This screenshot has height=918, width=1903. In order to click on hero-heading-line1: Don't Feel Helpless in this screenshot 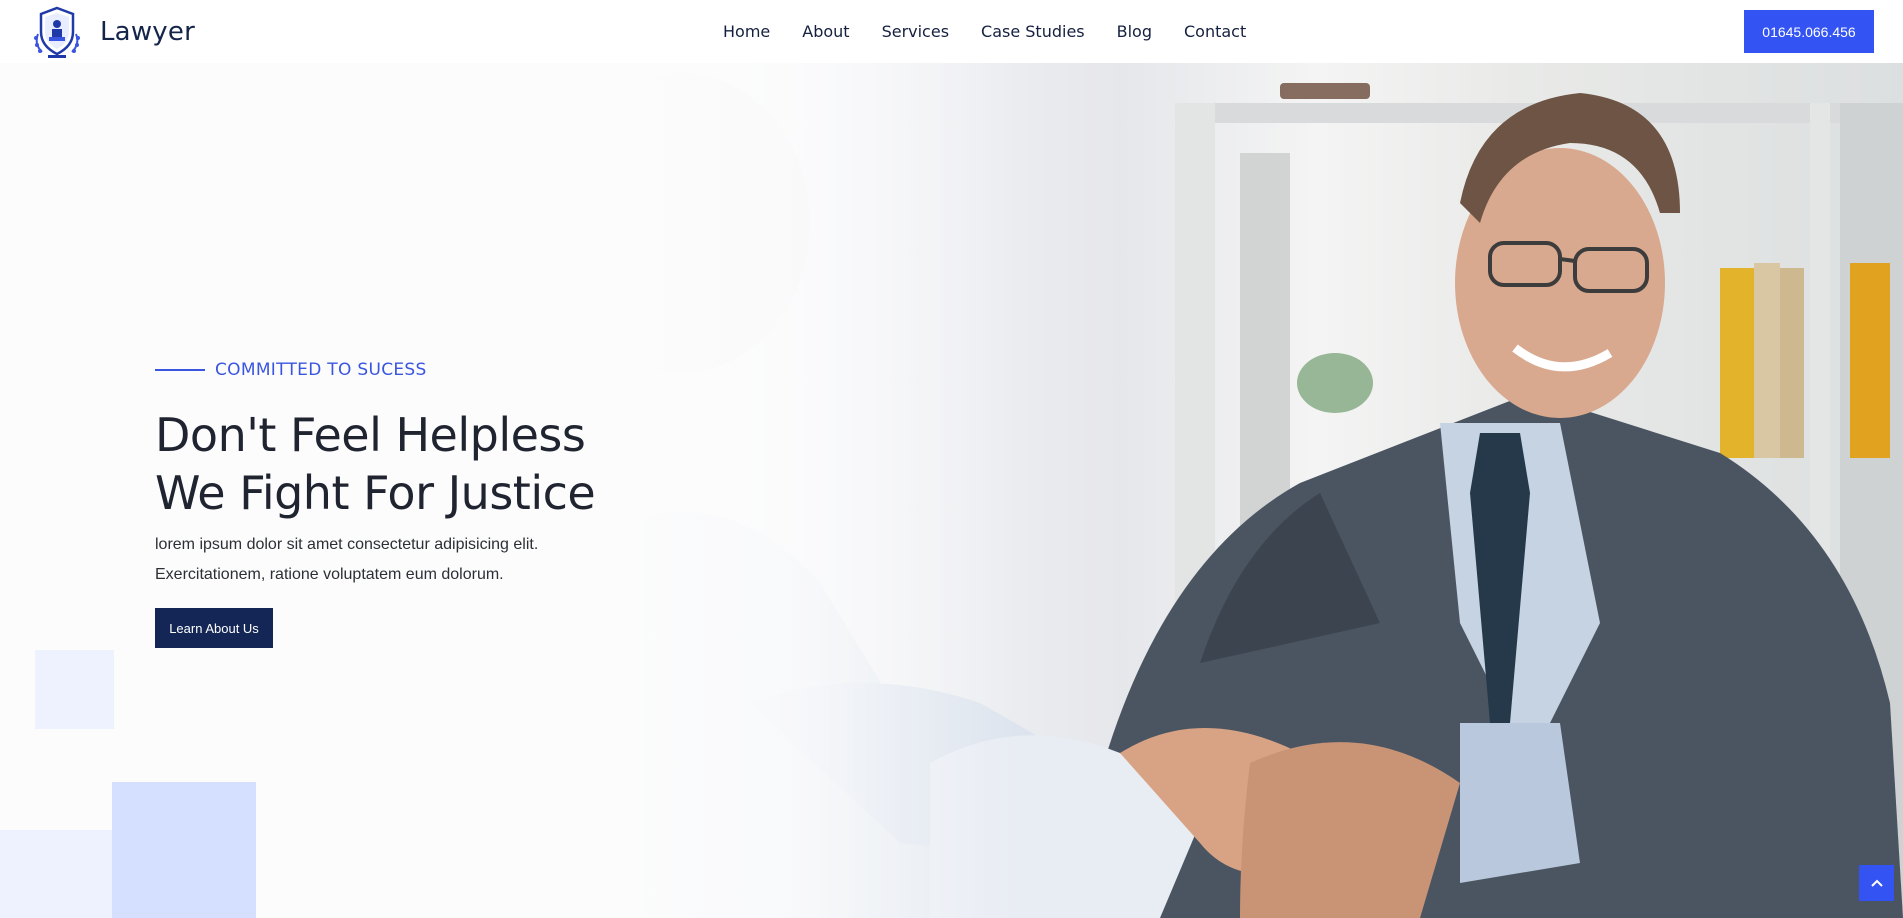, I will do `click(370, 435)`.